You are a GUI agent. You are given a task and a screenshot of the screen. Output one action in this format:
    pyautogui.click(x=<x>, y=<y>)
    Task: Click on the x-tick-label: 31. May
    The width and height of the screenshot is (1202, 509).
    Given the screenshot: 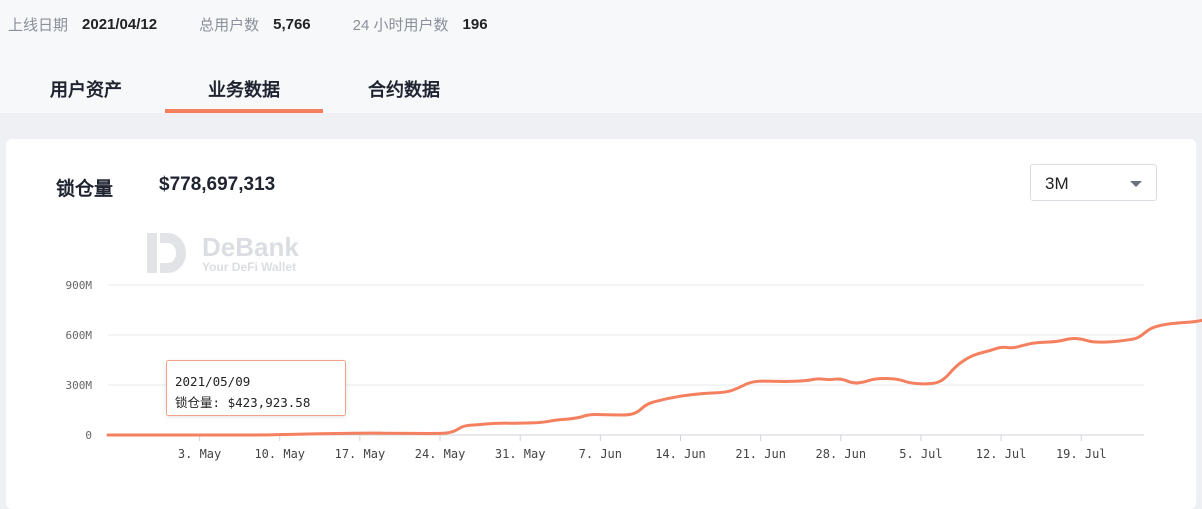 What is the action you would take?
    pyautogui.click(x=520, y=454)
    